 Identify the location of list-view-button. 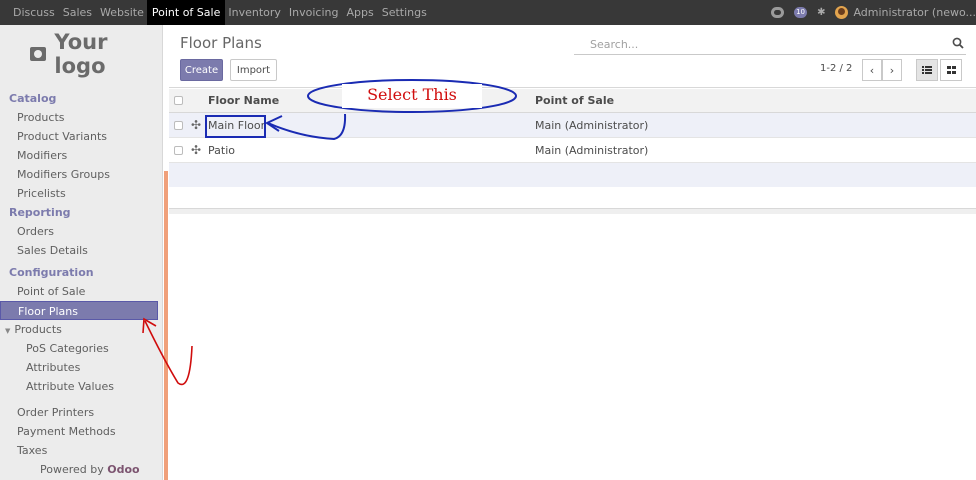
(927, 70).